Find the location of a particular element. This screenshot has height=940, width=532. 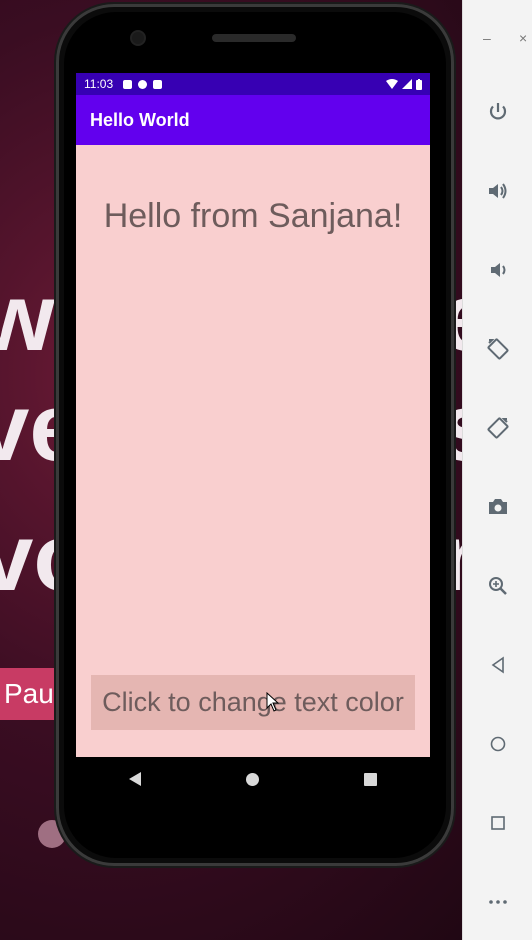

rotate-right-icon is located at coordinates (498, 428).